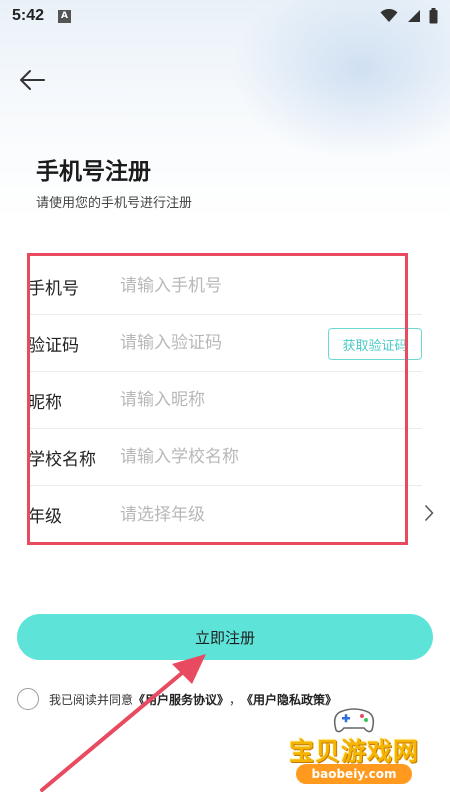  I want to click on status-bar: 5:42 A, so click(225, 16).